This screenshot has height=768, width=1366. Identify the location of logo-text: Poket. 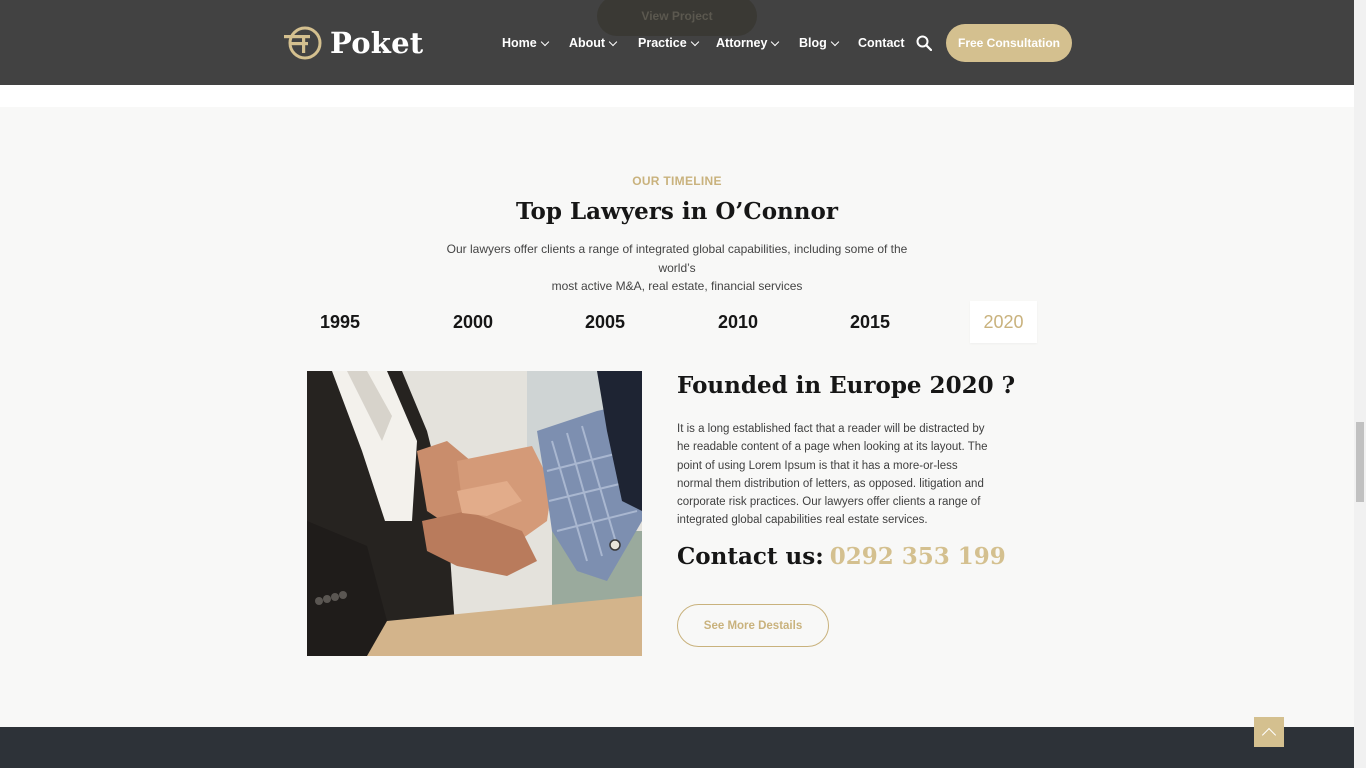
(377, 43).